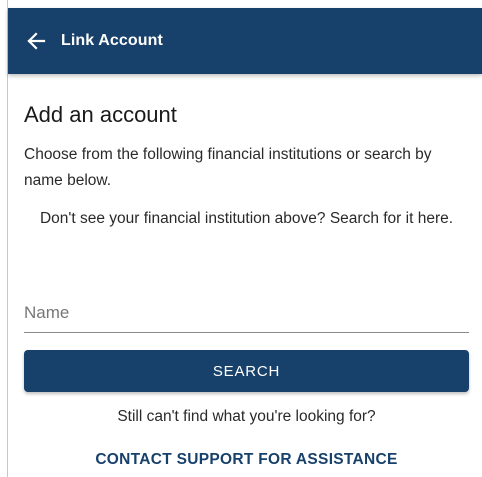 The height and width of the screenshot is (477, 482). I want to click on page-title: Link Account, so click(112, 40).